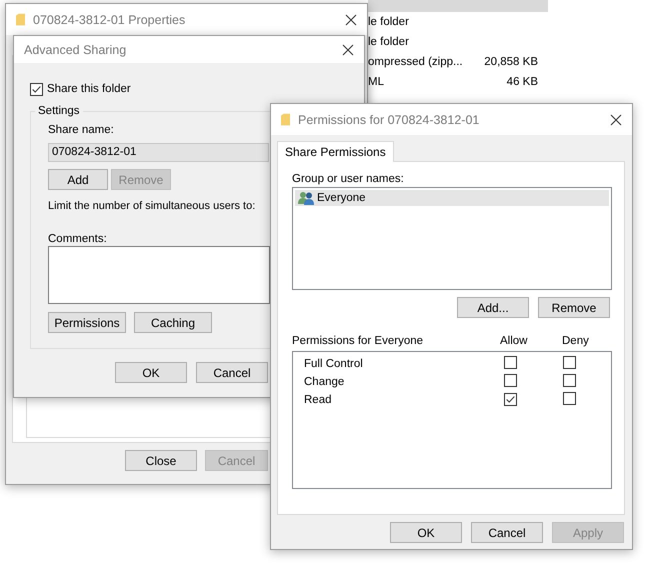 The height and width of the screenshot is (565, 656). Describe the element at coordinates (334, 364) in the screenshot. I see `permission-name: Full Control` at that location.